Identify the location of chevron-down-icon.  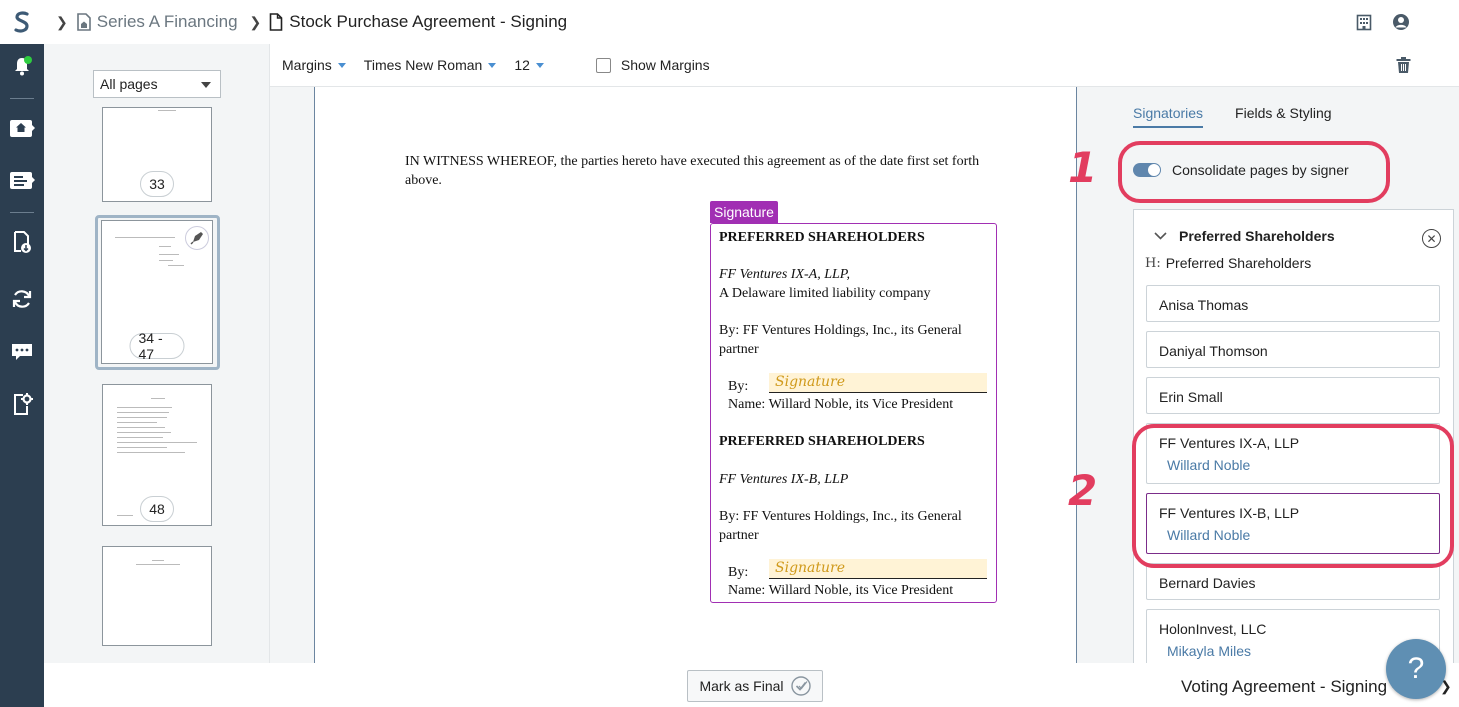
(1160, 236).